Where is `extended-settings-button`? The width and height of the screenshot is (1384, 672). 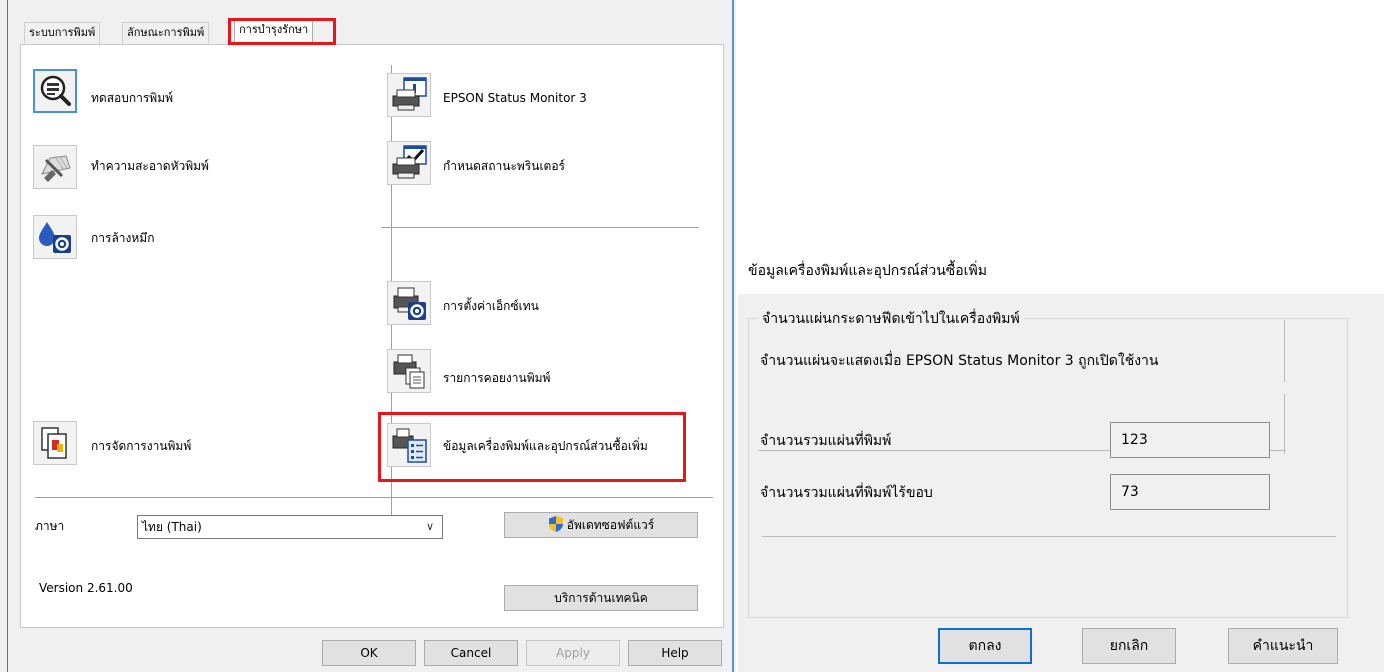 extended-settings-button is located at coordinates (409, 303).